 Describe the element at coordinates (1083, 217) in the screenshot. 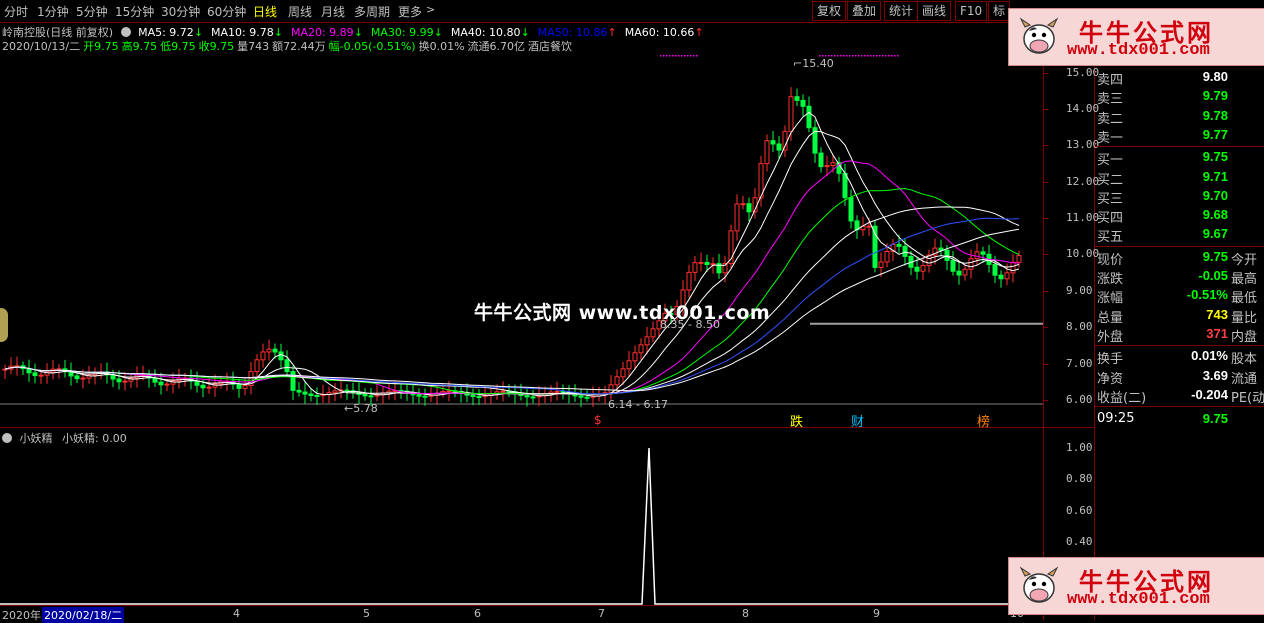

I see `price-tick-label: 11.00` at that location.